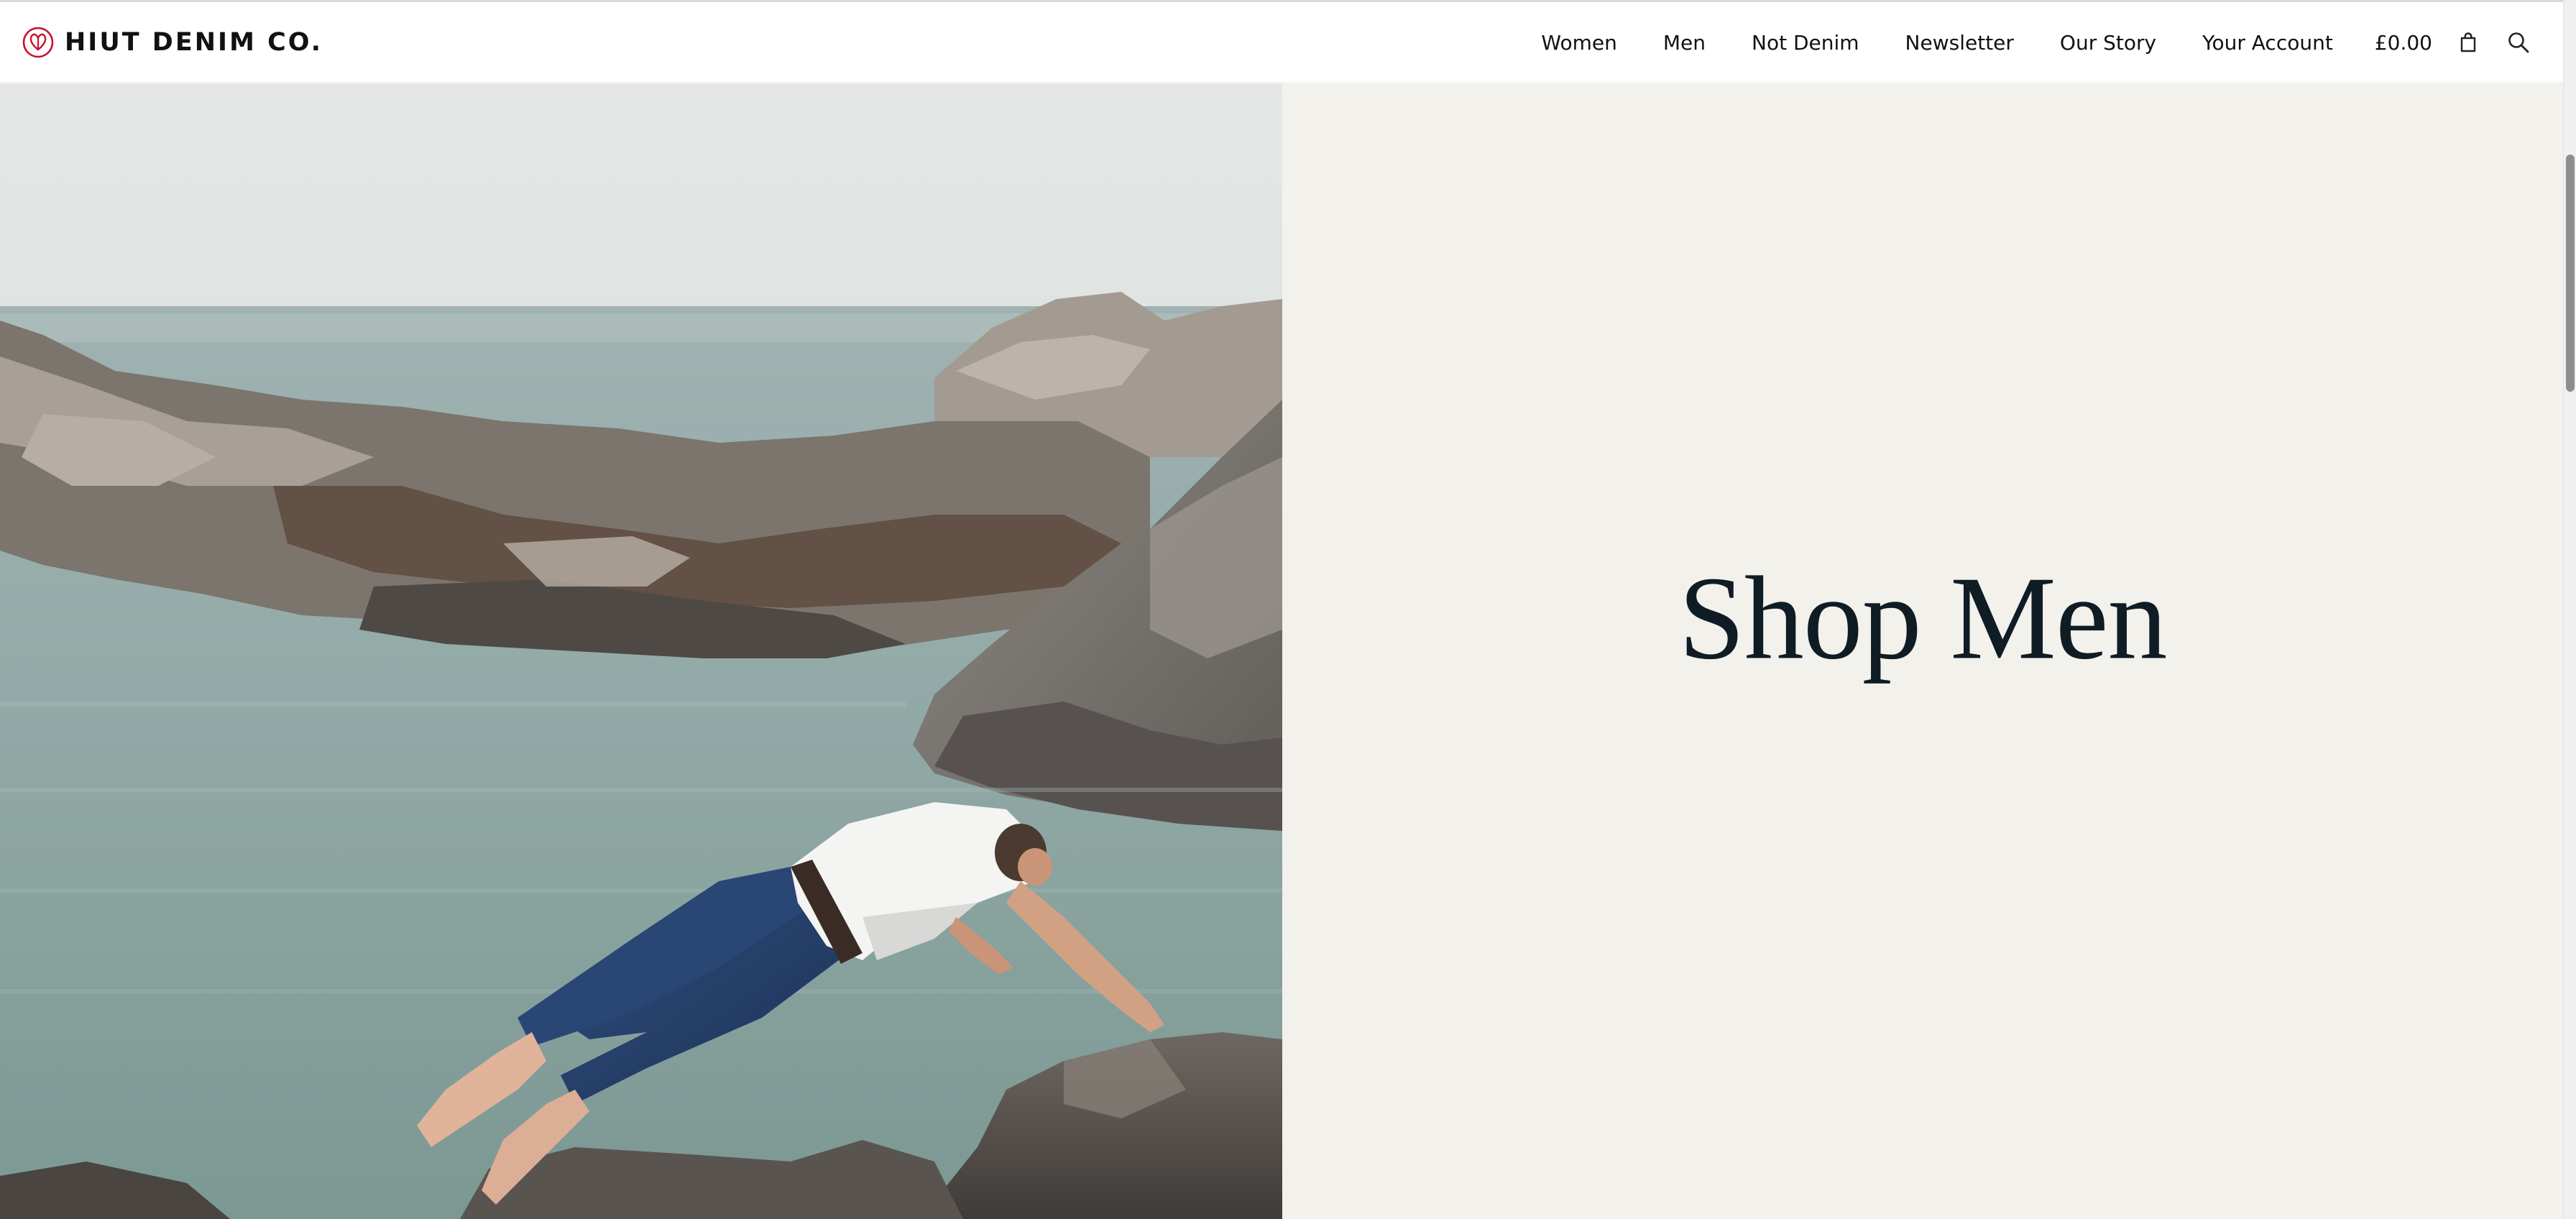 Image resolution: width=2576 pixels, height=1219 pixels. Describe the element at coordinates (2569, 609) in the screenshot. I see `page-scrollbar` at that location.